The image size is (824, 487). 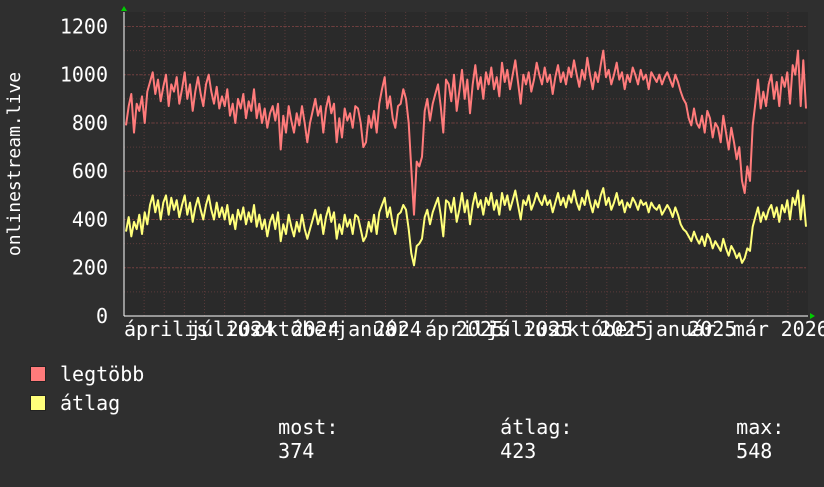 I want to click on y-tick-label: 400, so click(x=90, y=219).